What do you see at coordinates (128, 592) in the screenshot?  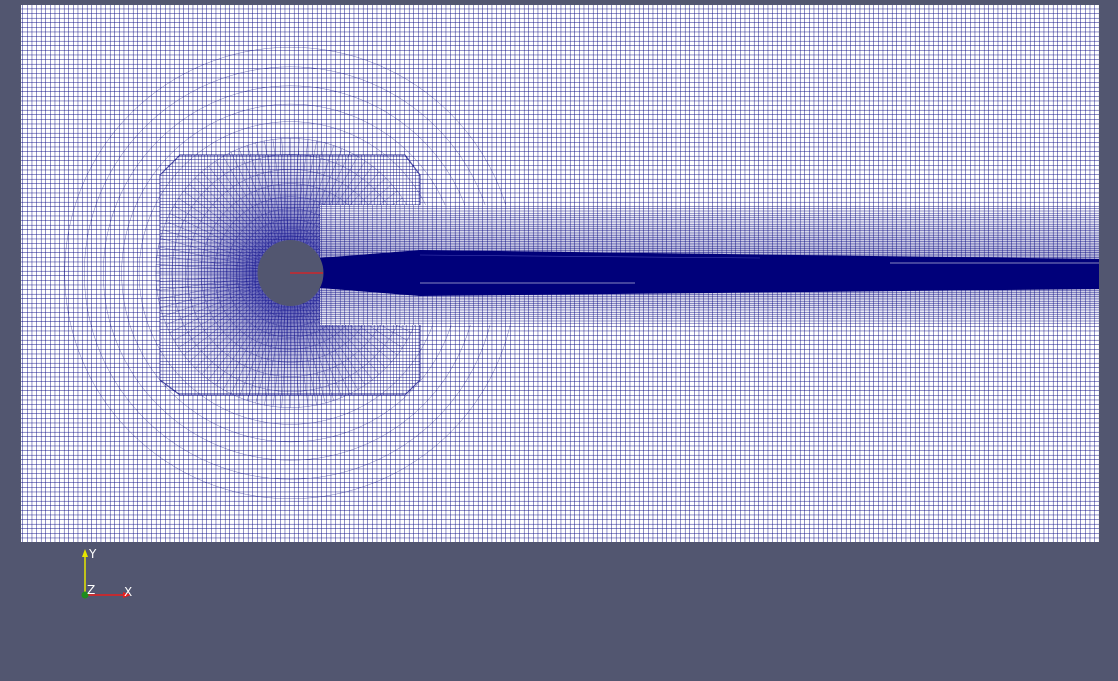 I see `x-axis-label: X` at bounding box center [128, 592].